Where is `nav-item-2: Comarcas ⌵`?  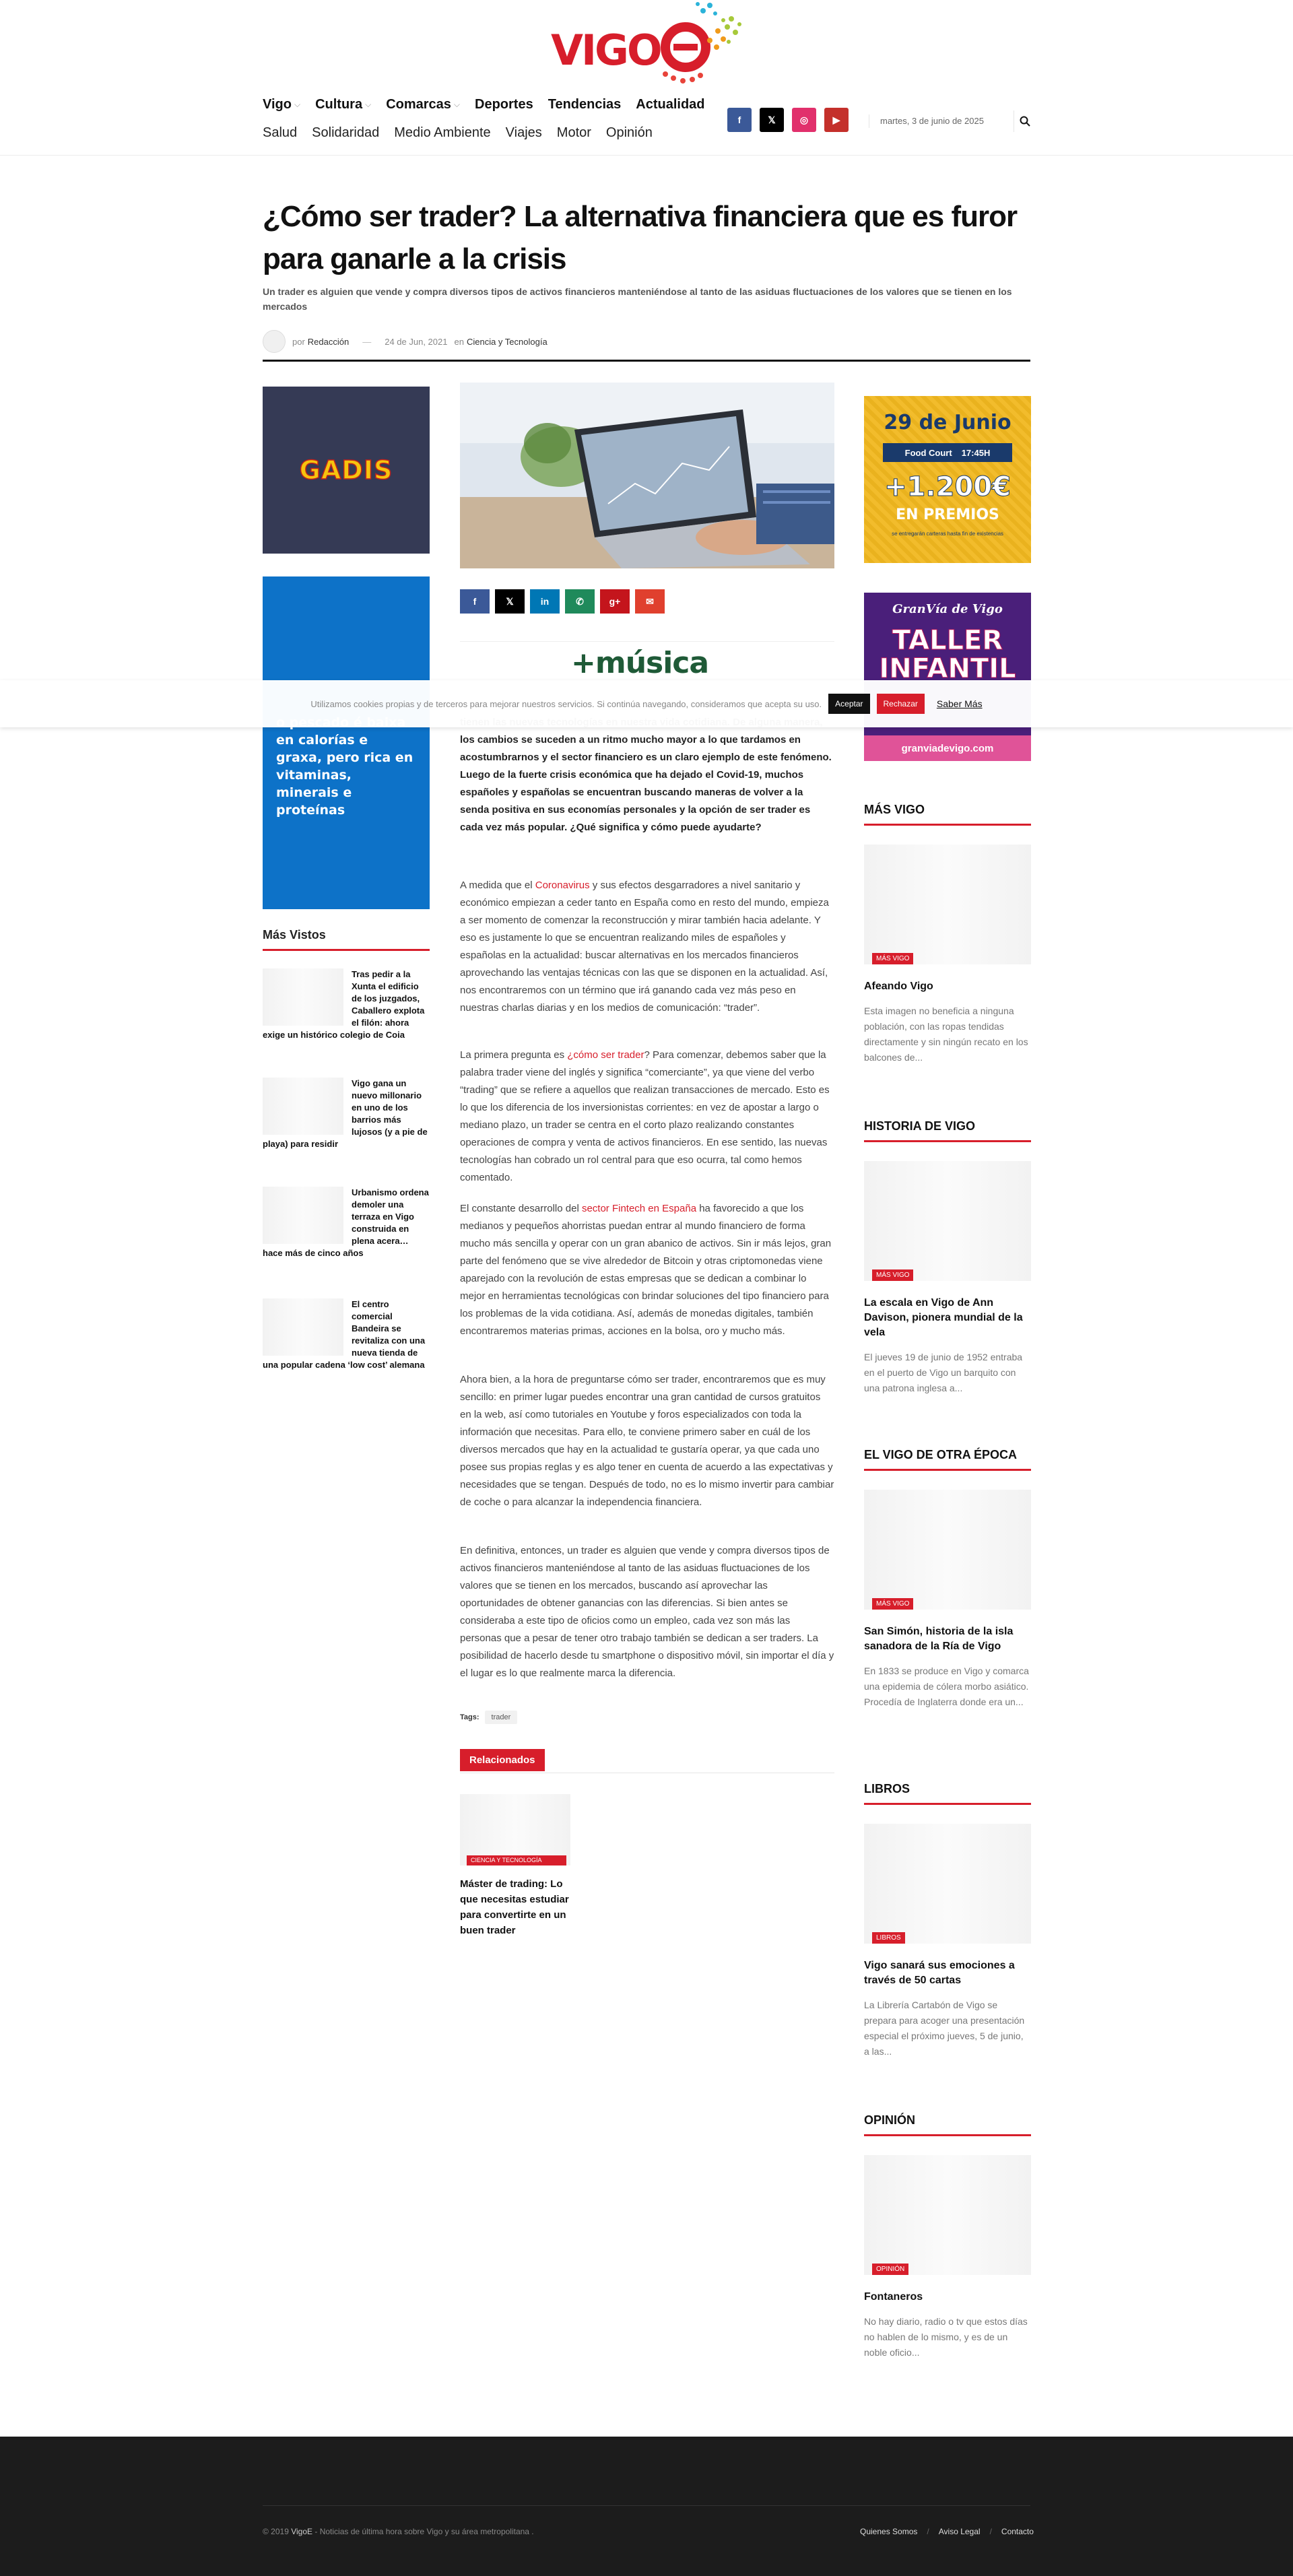 nav-item-2: Comarcas ⌵ is located at coordinates (423, 104).